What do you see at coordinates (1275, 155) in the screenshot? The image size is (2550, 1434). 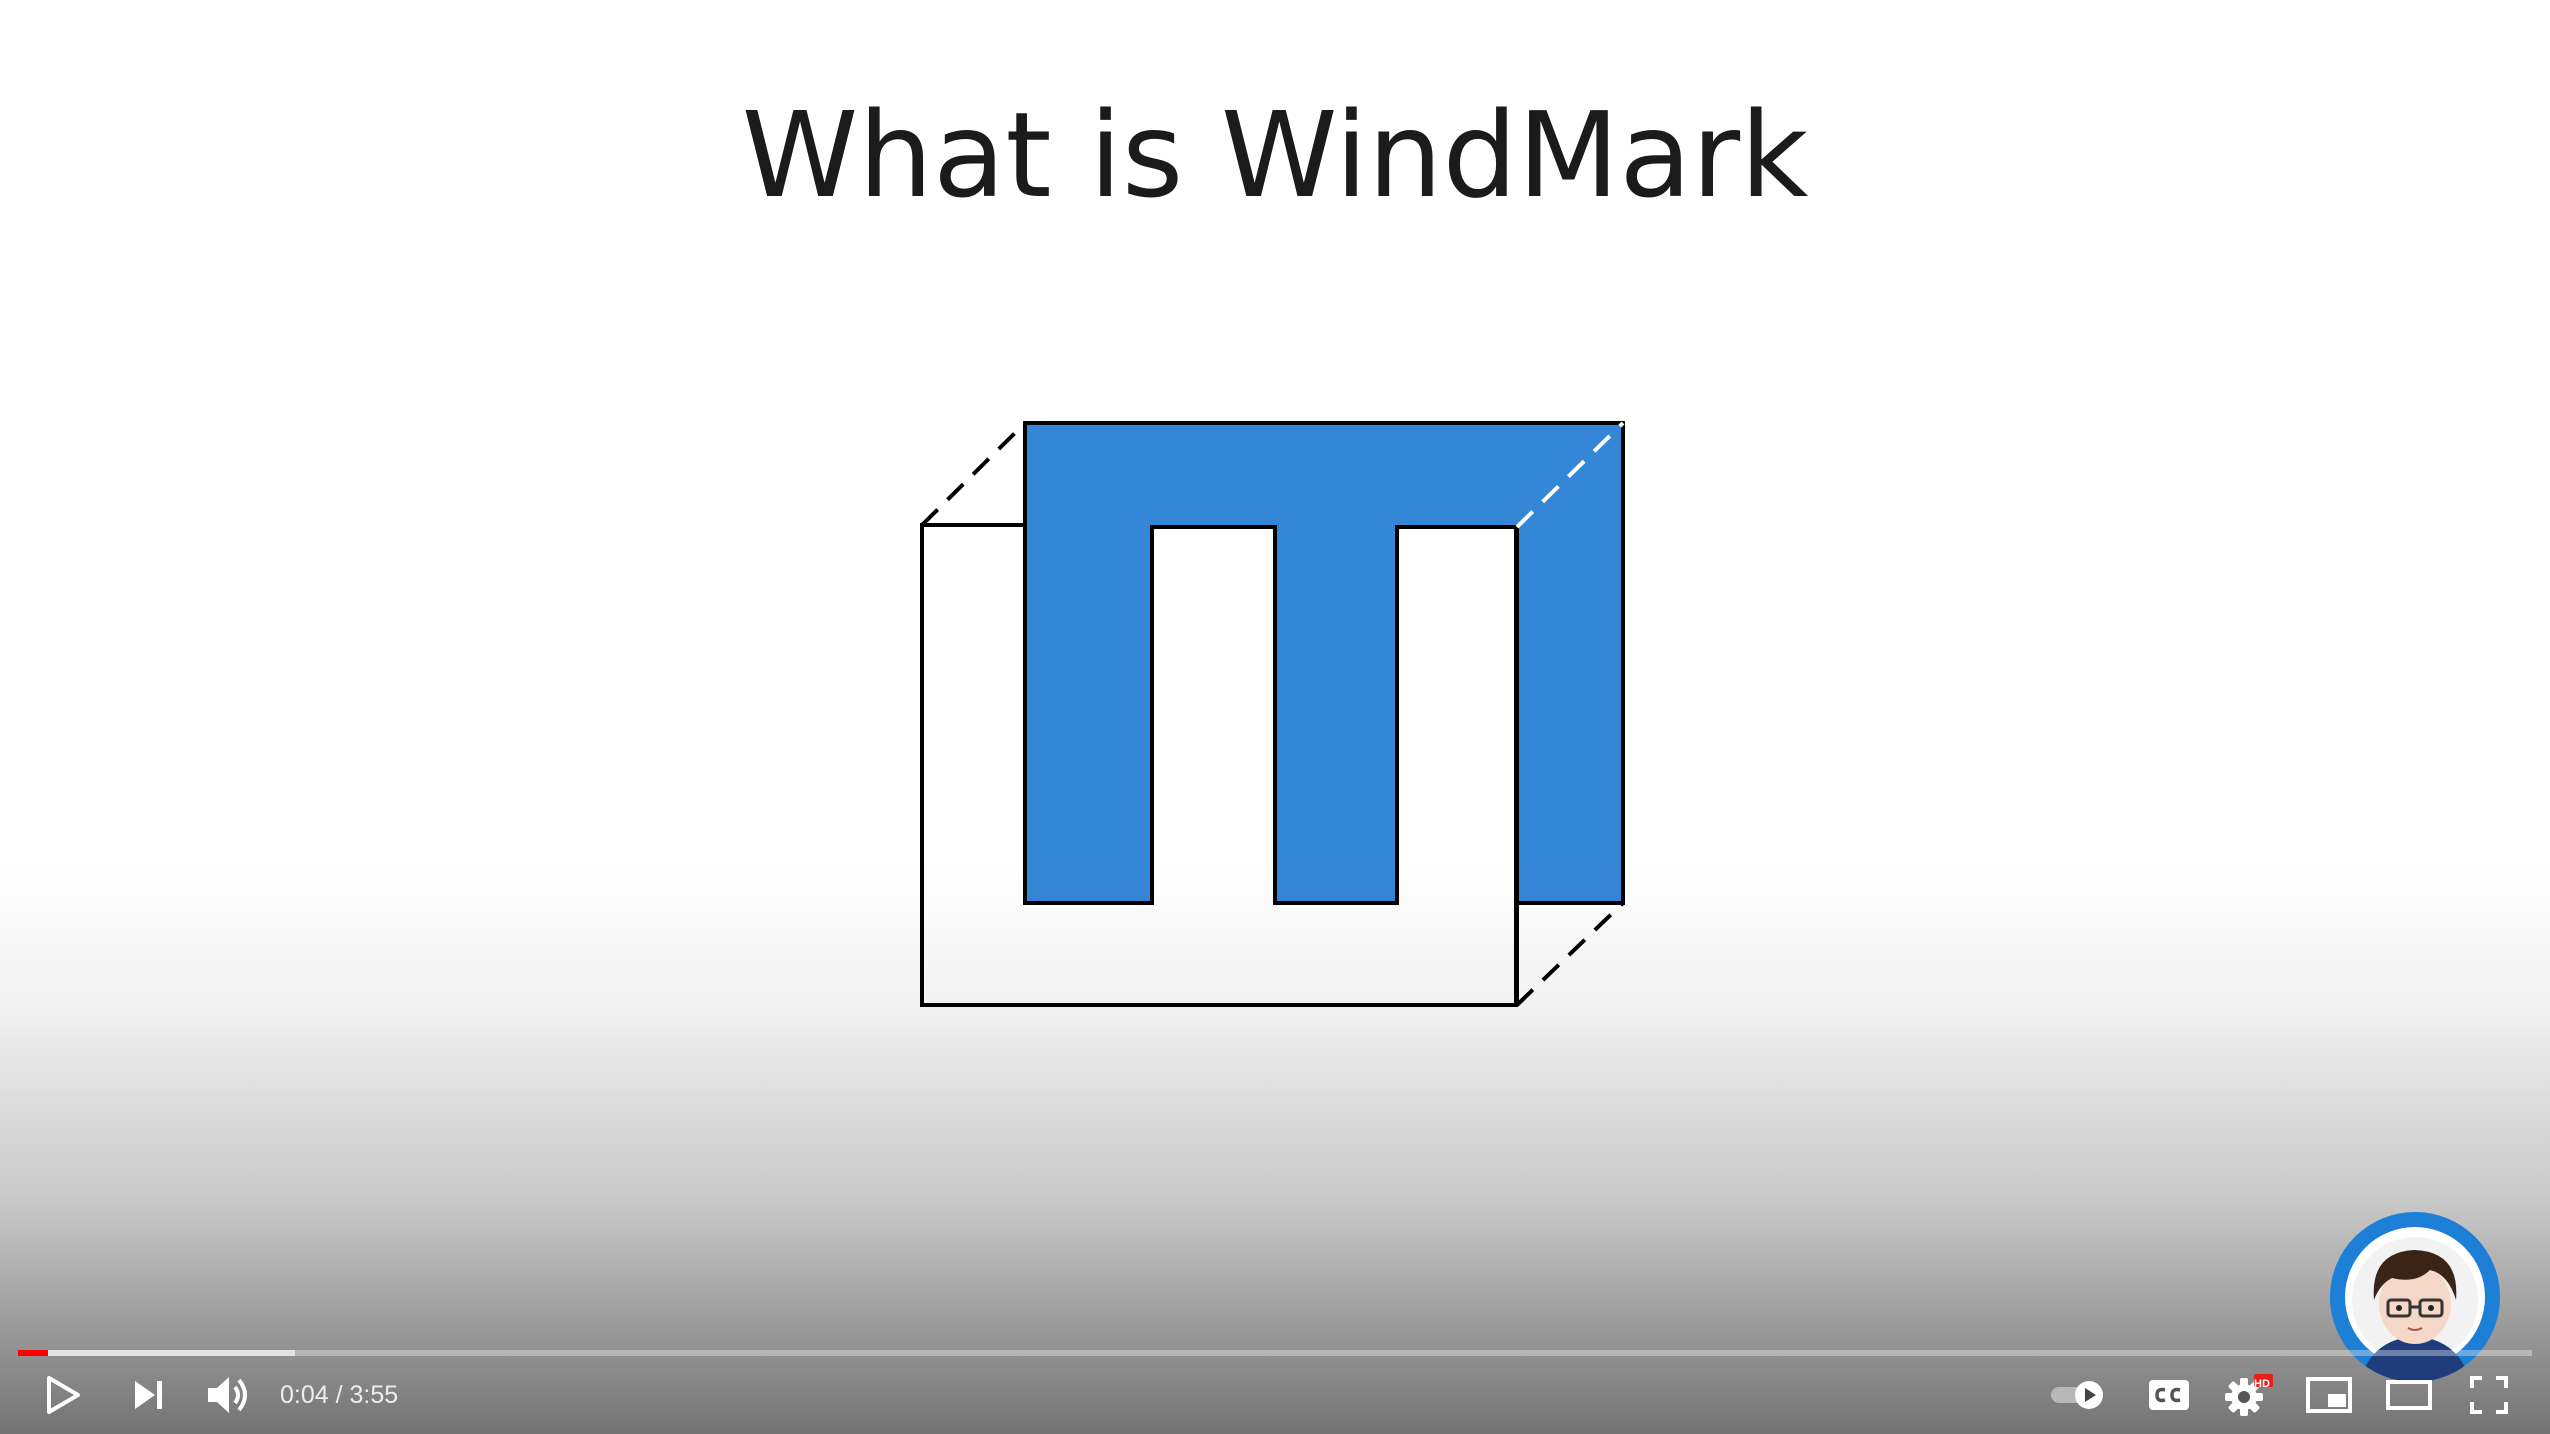 I see `slide-title: What is WindMark` at bounding box center [1275, 155].